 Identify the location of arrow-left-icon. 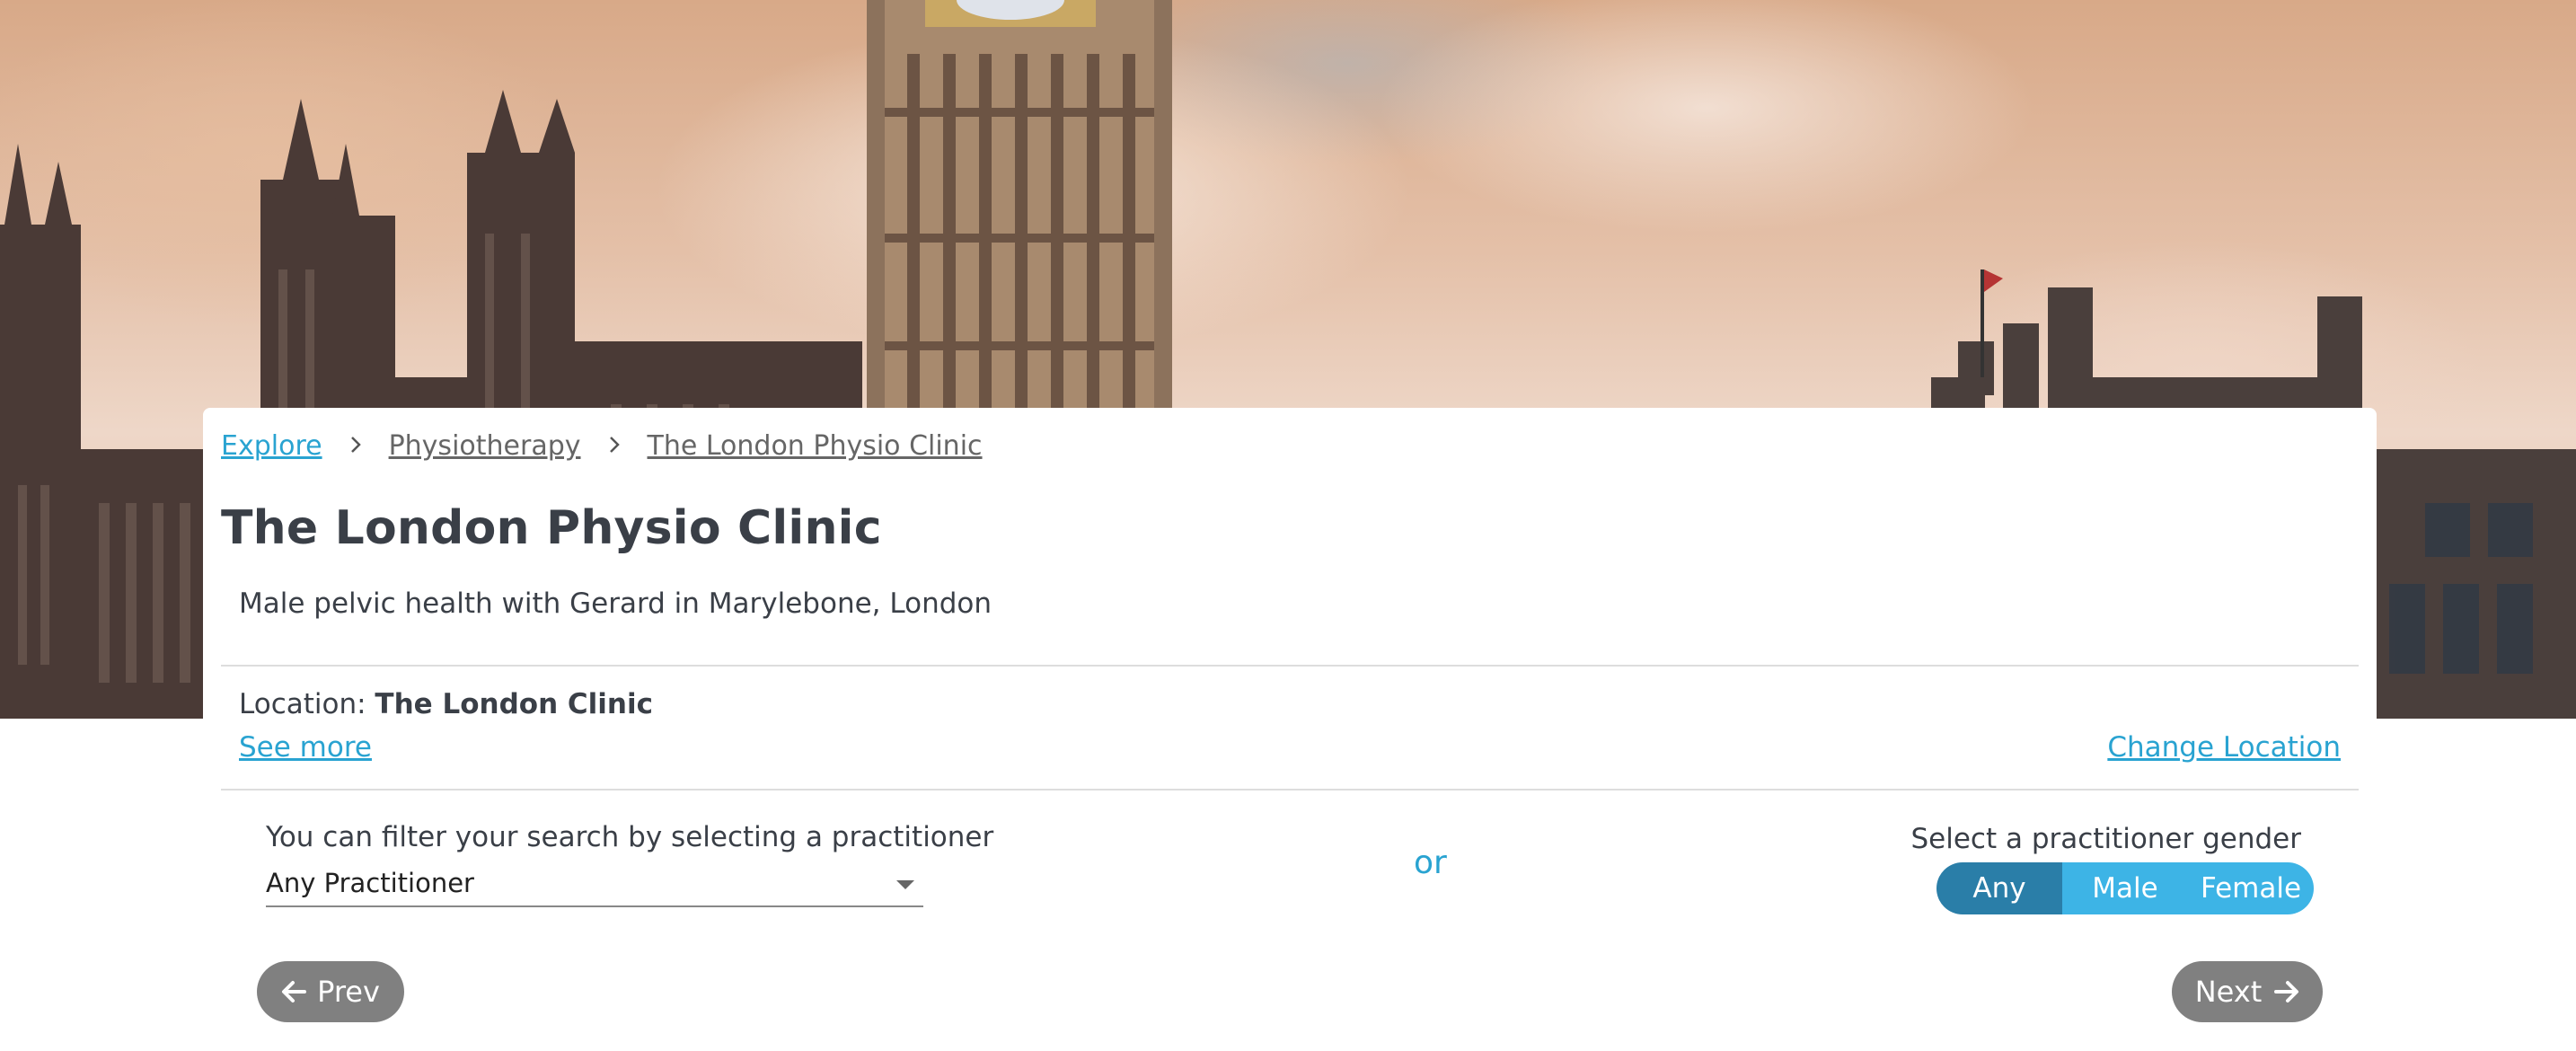
(294, 991).